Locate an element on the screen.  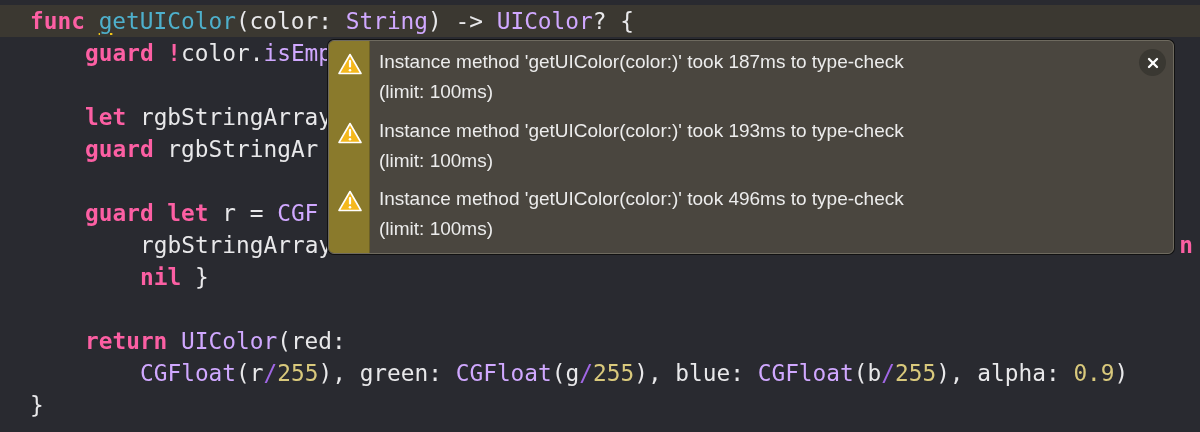
code-token: 0.9 is located at coordinates (1094, 373).